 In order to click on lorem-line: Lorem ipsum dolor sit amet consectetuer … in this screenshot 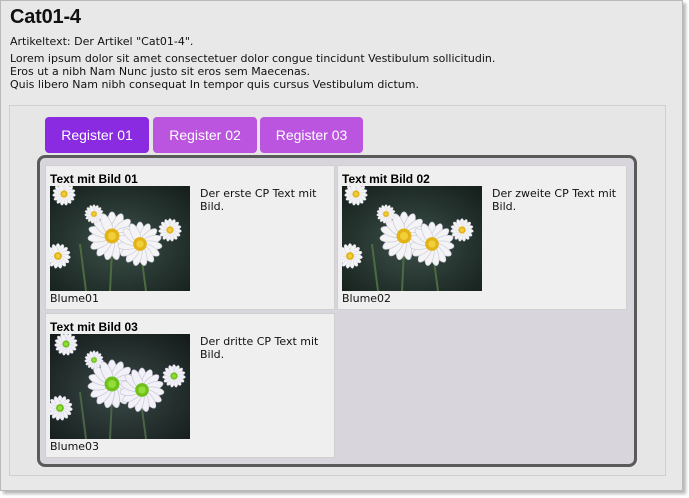, I will do `click(253, 58)`.